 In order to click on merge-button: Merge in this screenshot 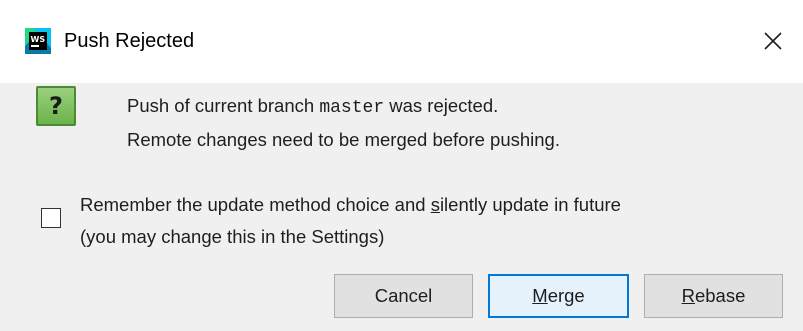, I will do `click(558, 296)`.